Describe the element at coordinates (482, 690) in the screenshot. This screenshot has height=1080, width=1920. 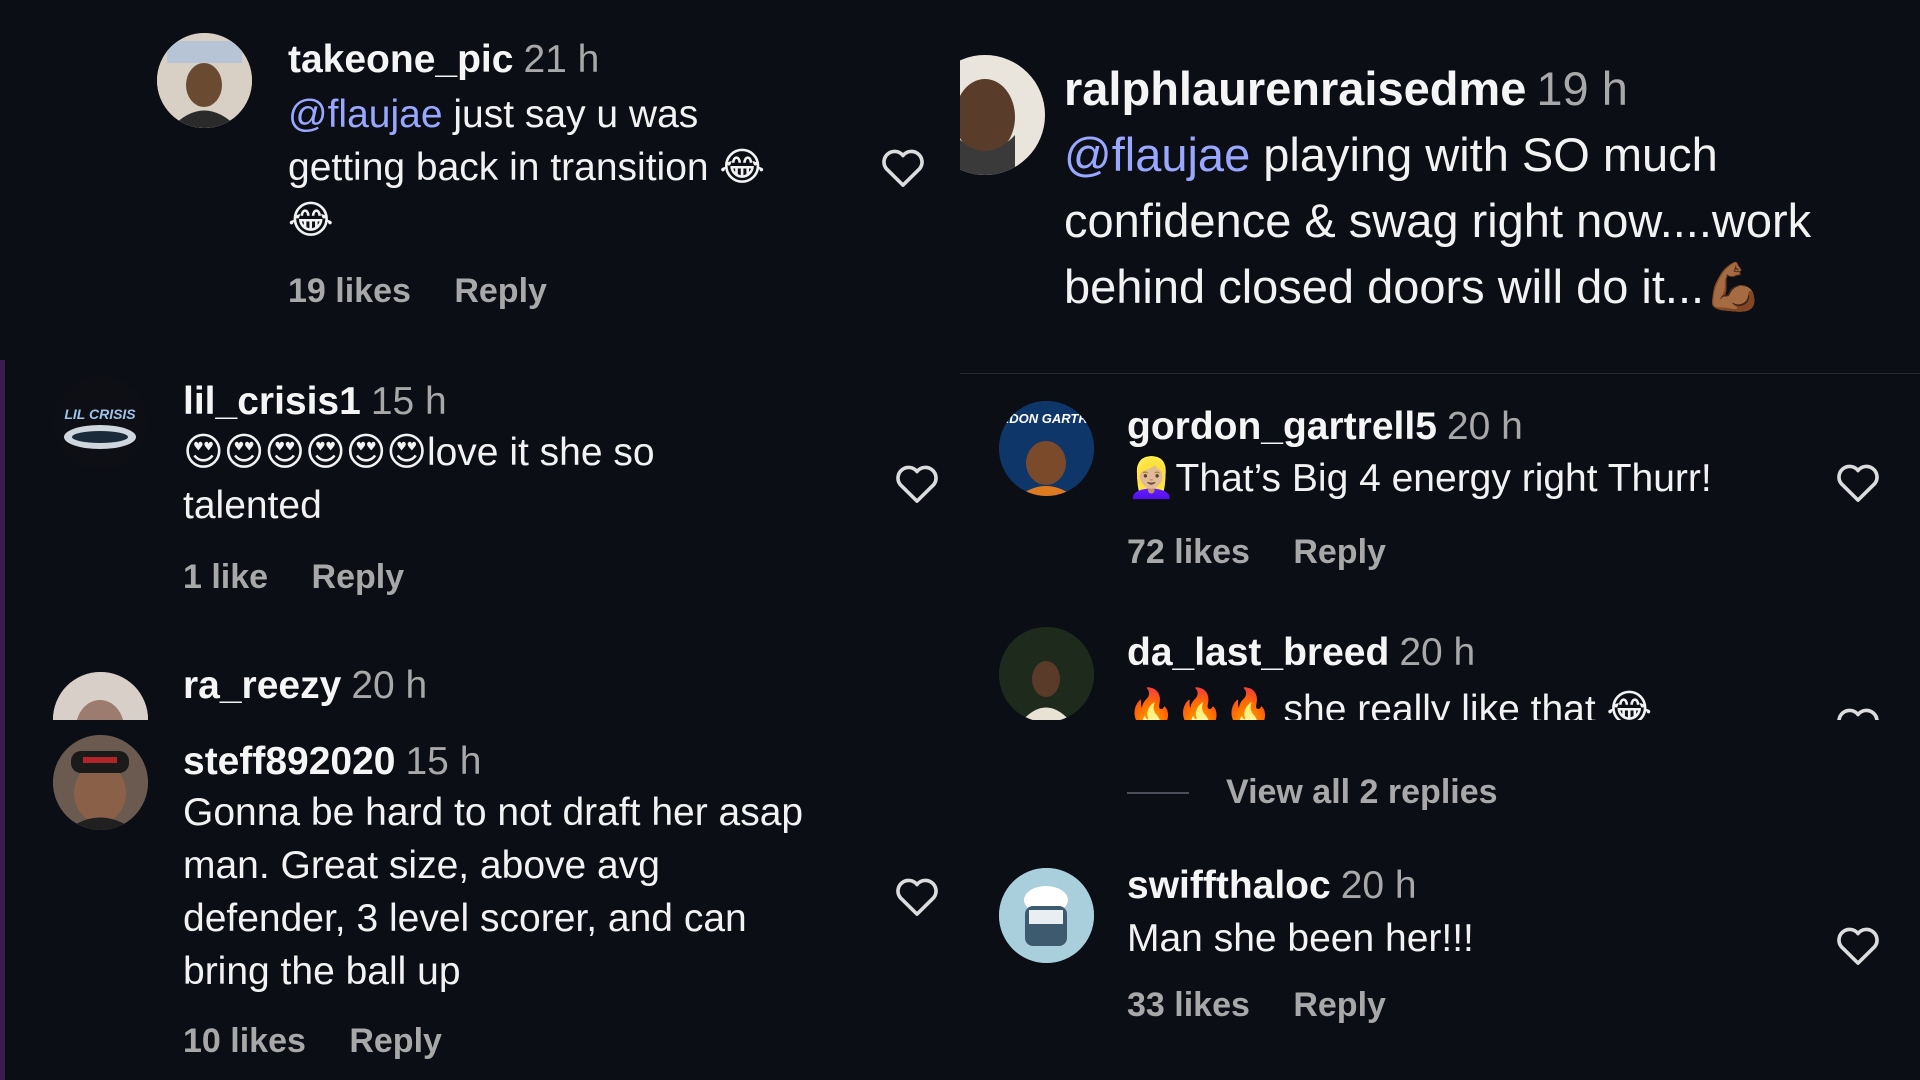
I see `comment-ra-reezy: ra_reezy 20 h` at that location.